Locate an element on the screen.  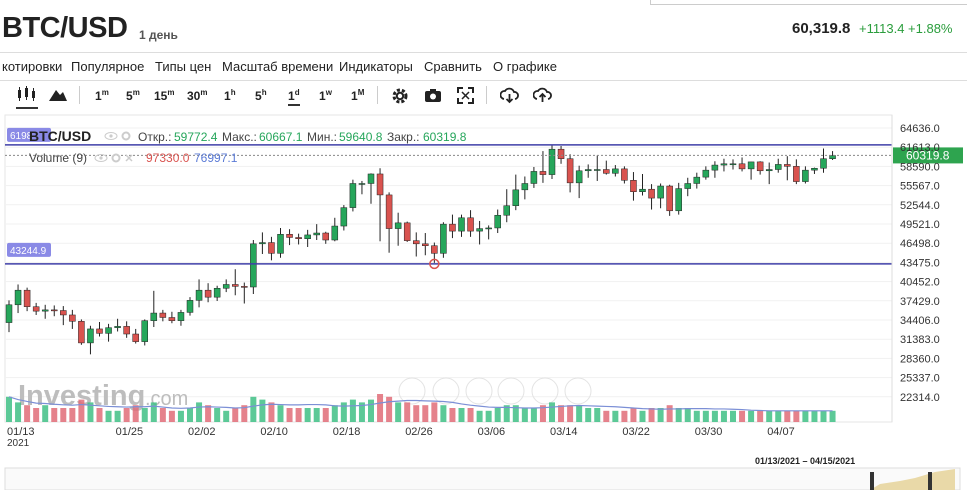
interval-1m: 1m is located at coordinates (102, 95).